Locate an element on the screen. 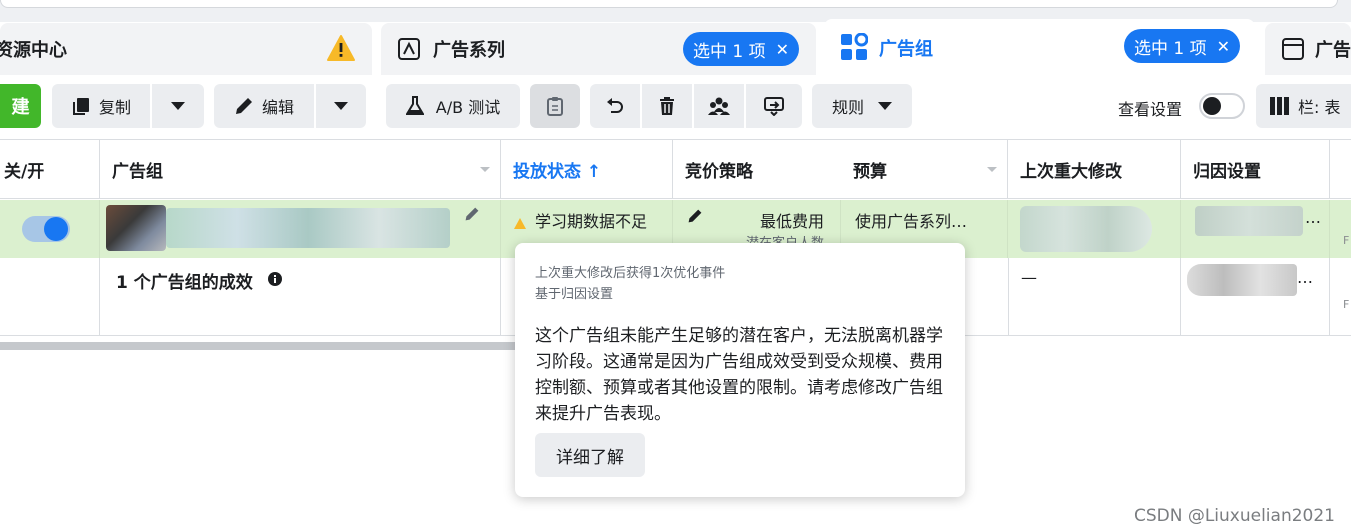  copy-icon is located at coordinates (81, 106).